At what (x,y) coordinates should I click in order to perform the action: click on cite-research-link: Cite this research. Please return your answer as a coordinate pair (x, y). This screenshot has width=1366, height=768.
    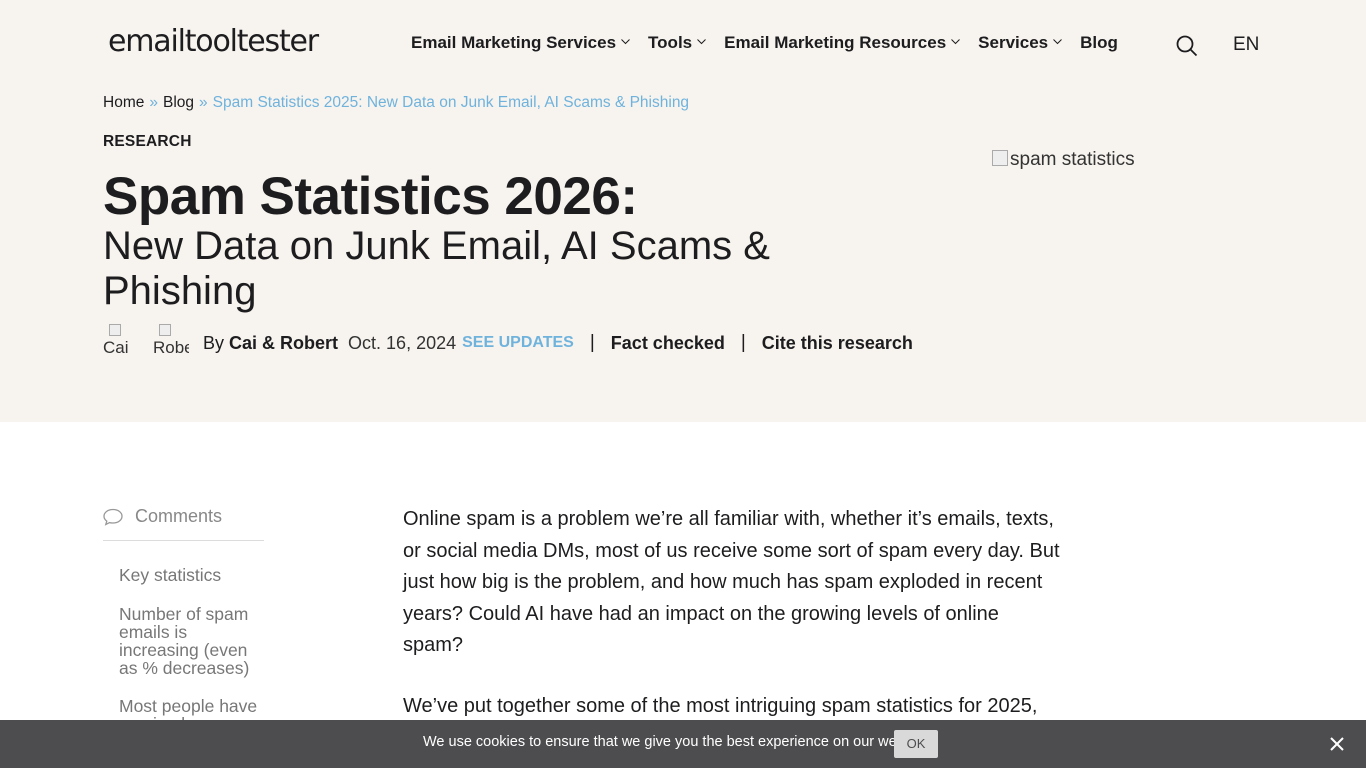
    Looking at the image, I should click on (837, 343).